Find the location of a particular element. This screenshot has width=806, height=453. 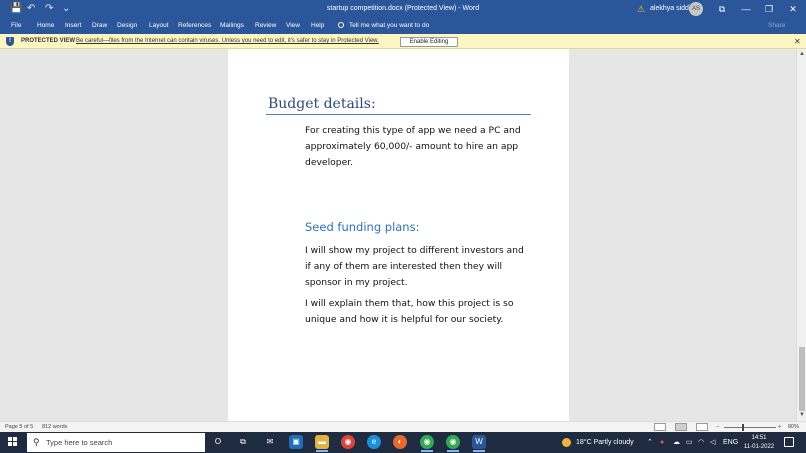

clock-date: 11-01-2022 is located at coordinates (759, 446).